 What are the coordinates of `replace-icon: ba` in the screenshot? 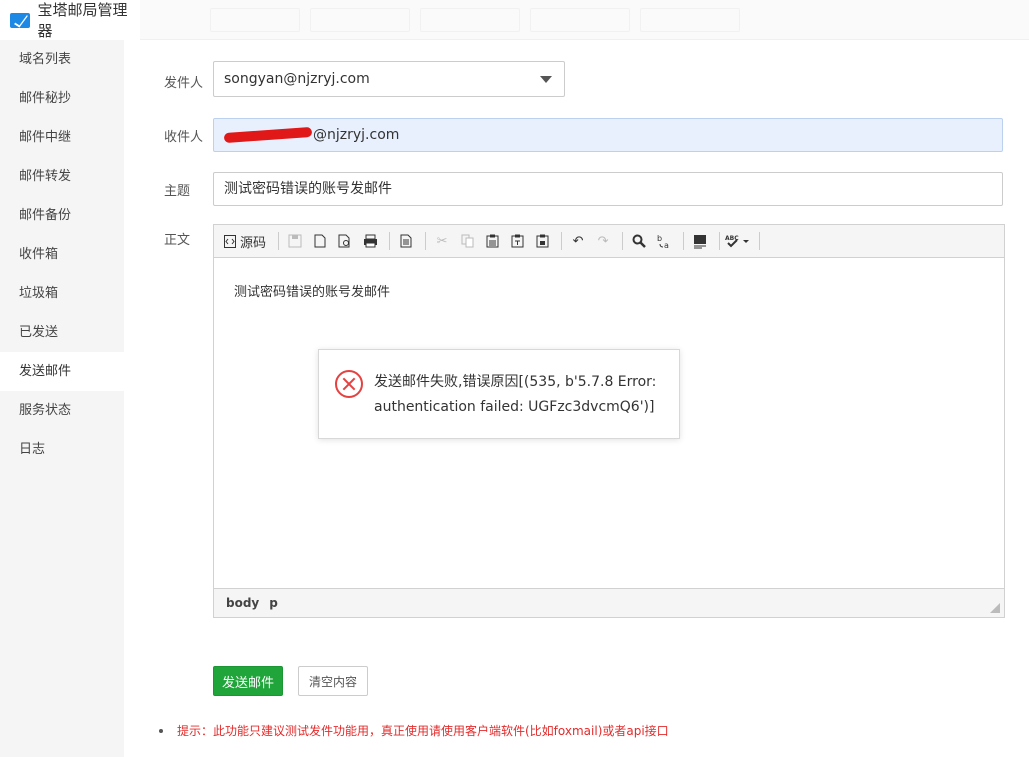 It's located at (664, 241).